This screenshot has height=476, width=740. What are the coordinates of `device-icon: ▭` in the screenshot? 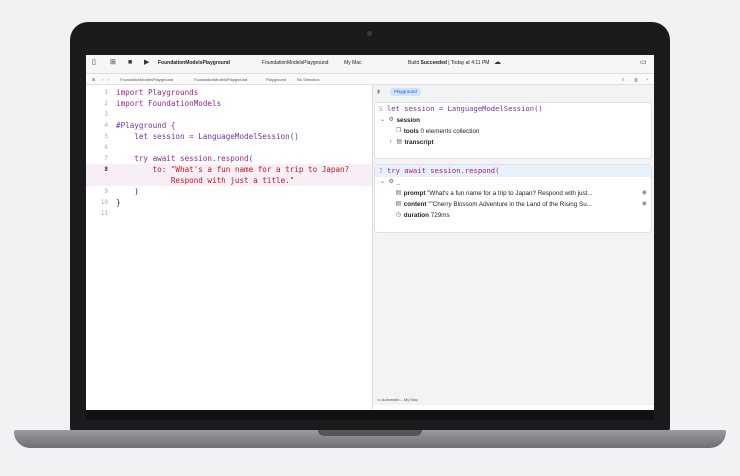 It's located at (379, 399).